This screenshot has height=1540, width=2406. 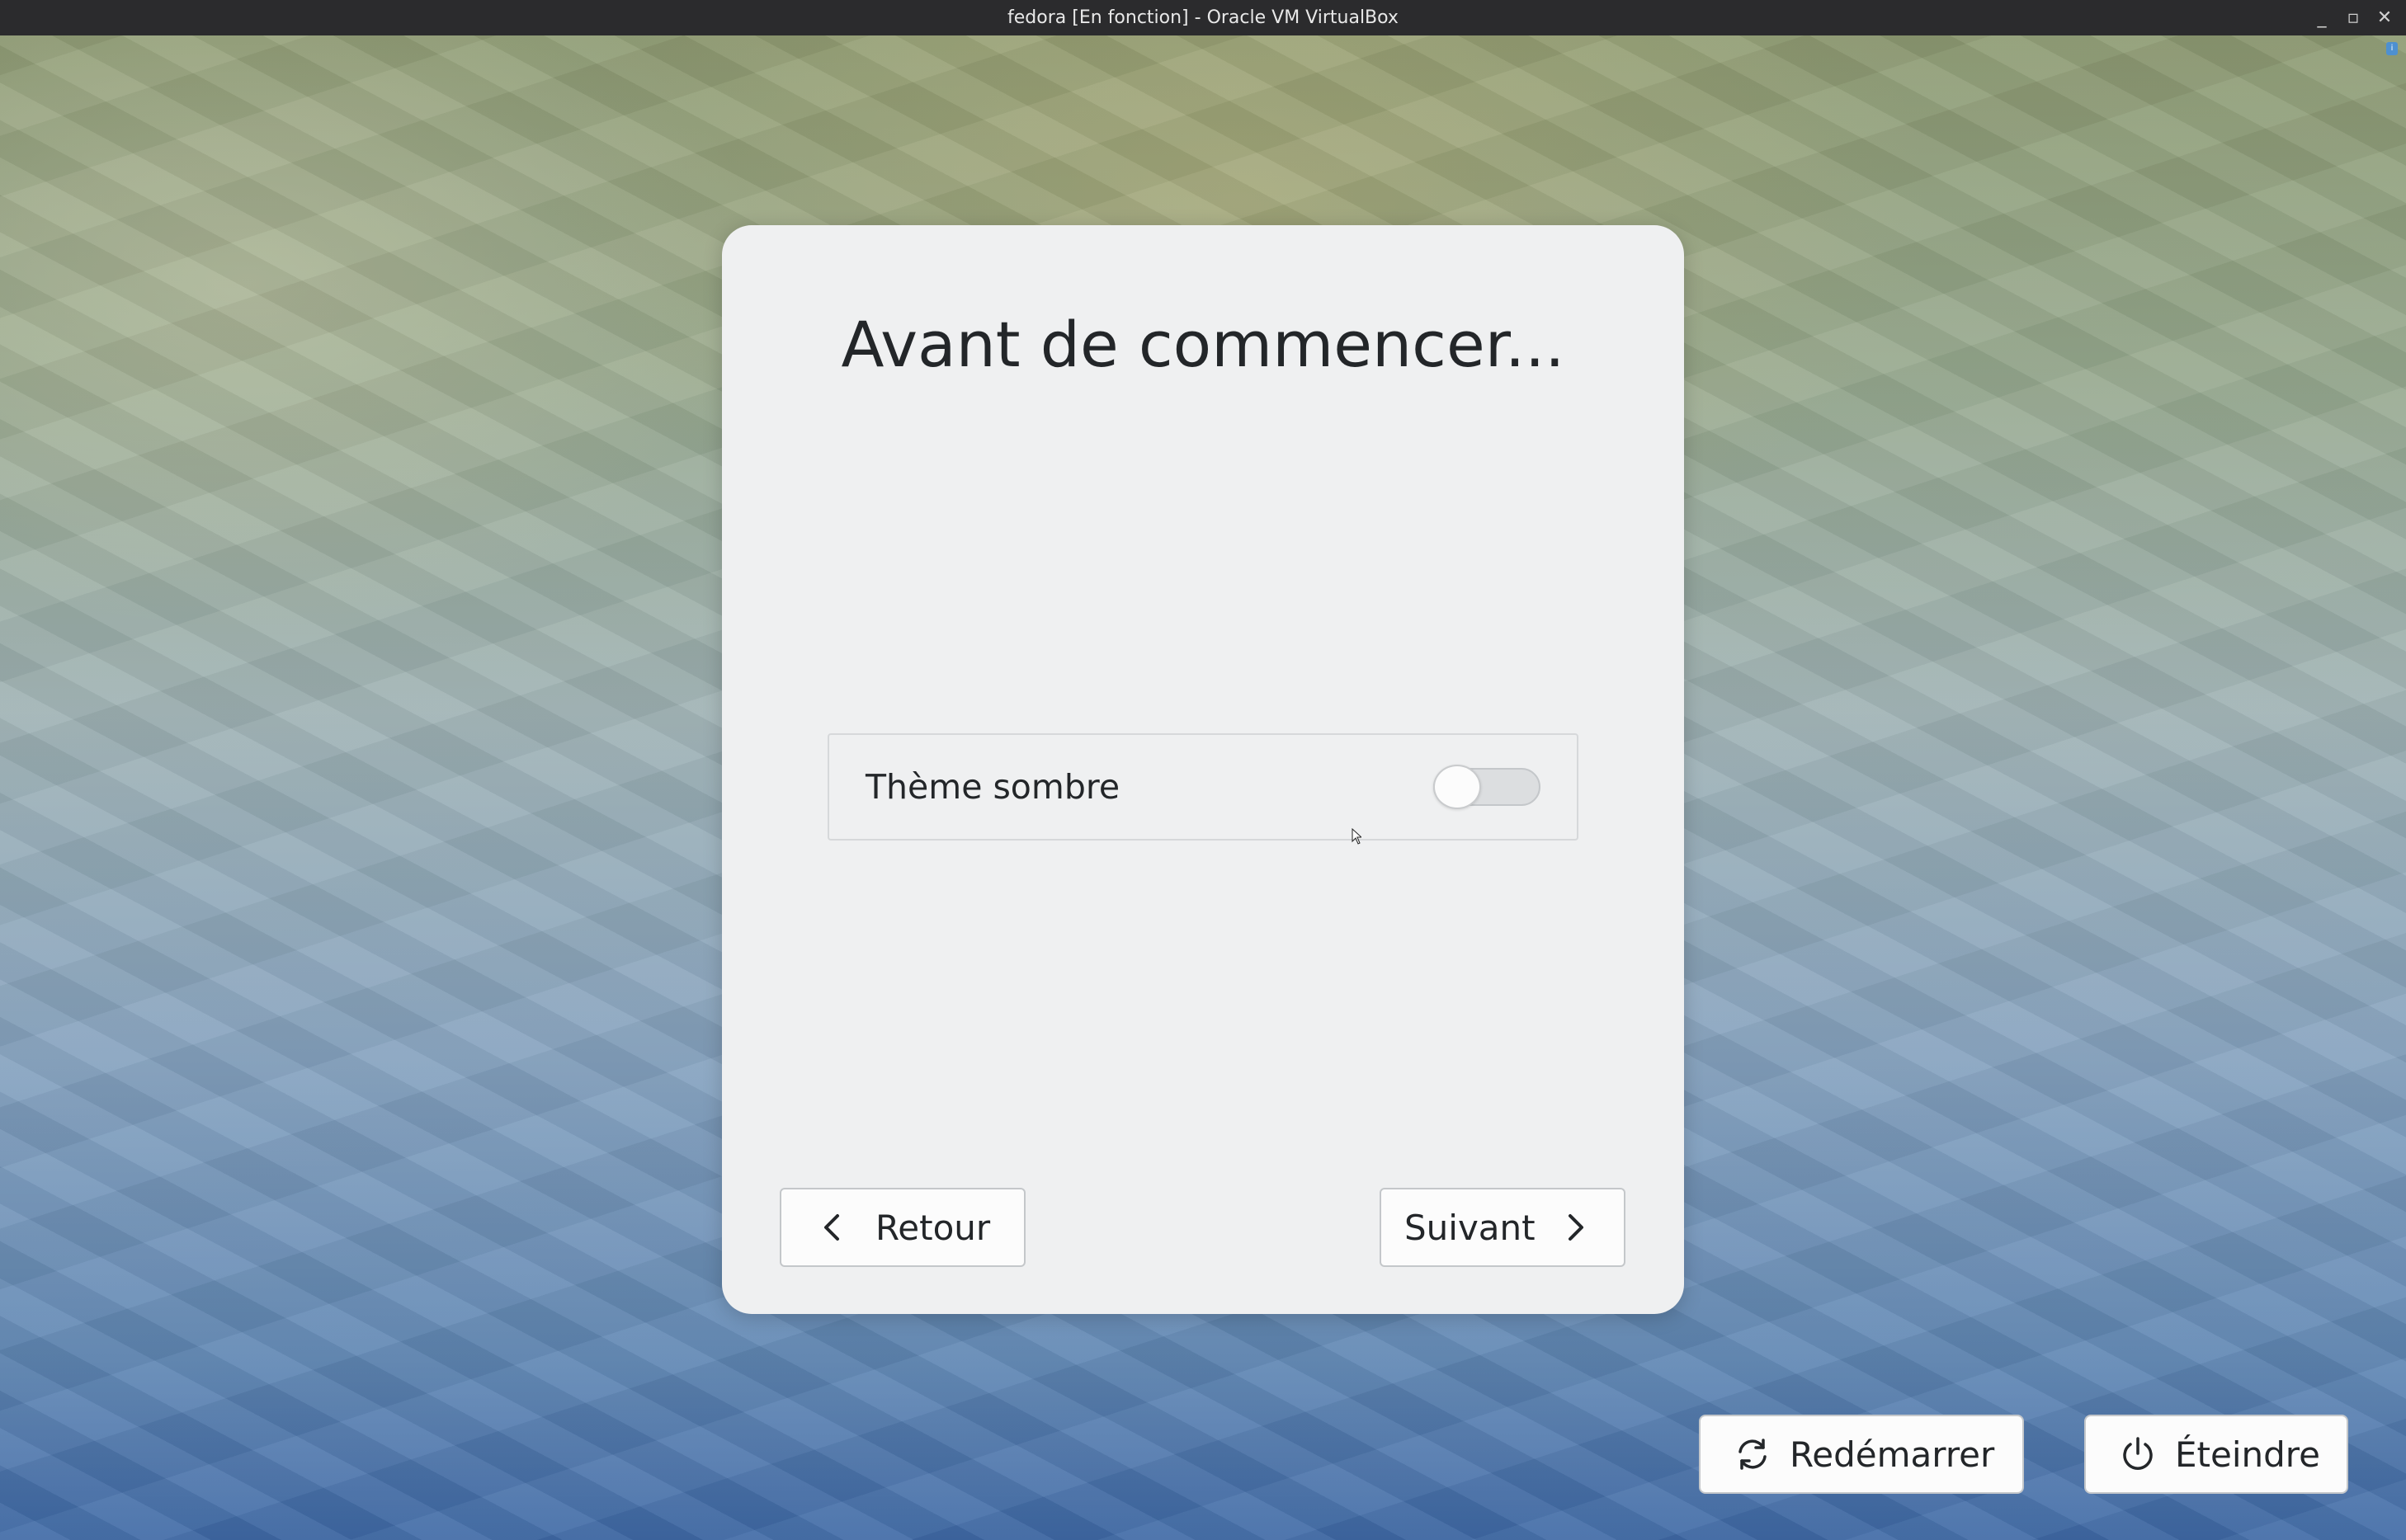 I want to click on restart-icon, so click(x=1752, y=1454).